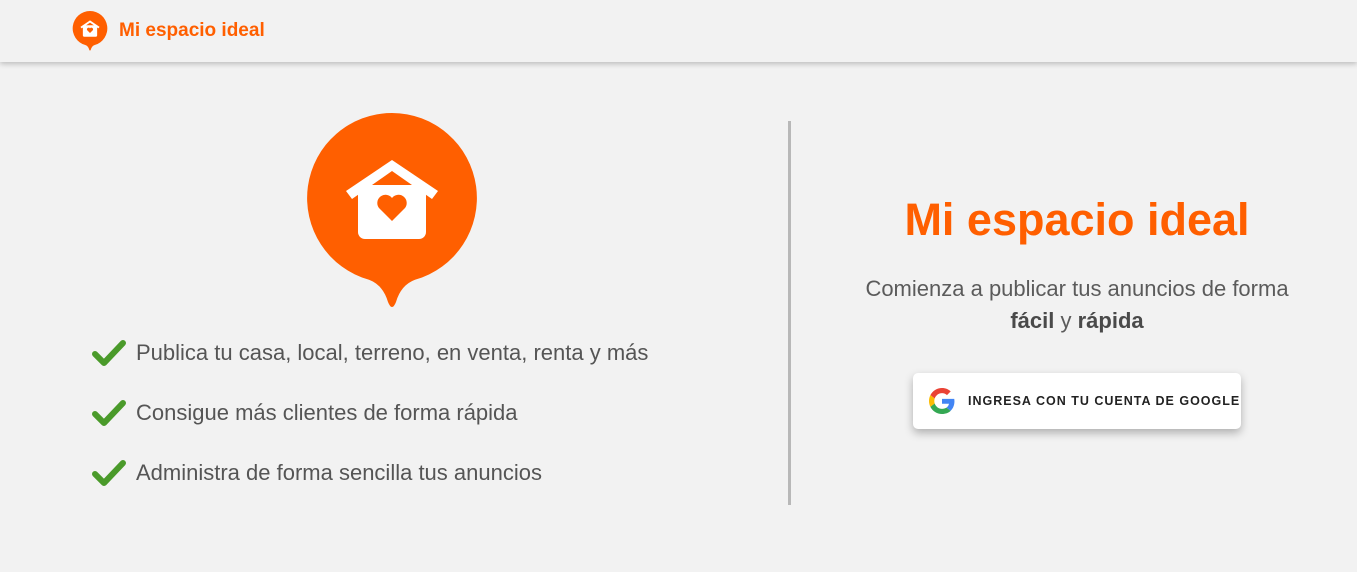 This screenshot has width=1357, height=572. Describe the element at coordinates (942, 401) in the screenshot. I see `google-g-icon` at that location.